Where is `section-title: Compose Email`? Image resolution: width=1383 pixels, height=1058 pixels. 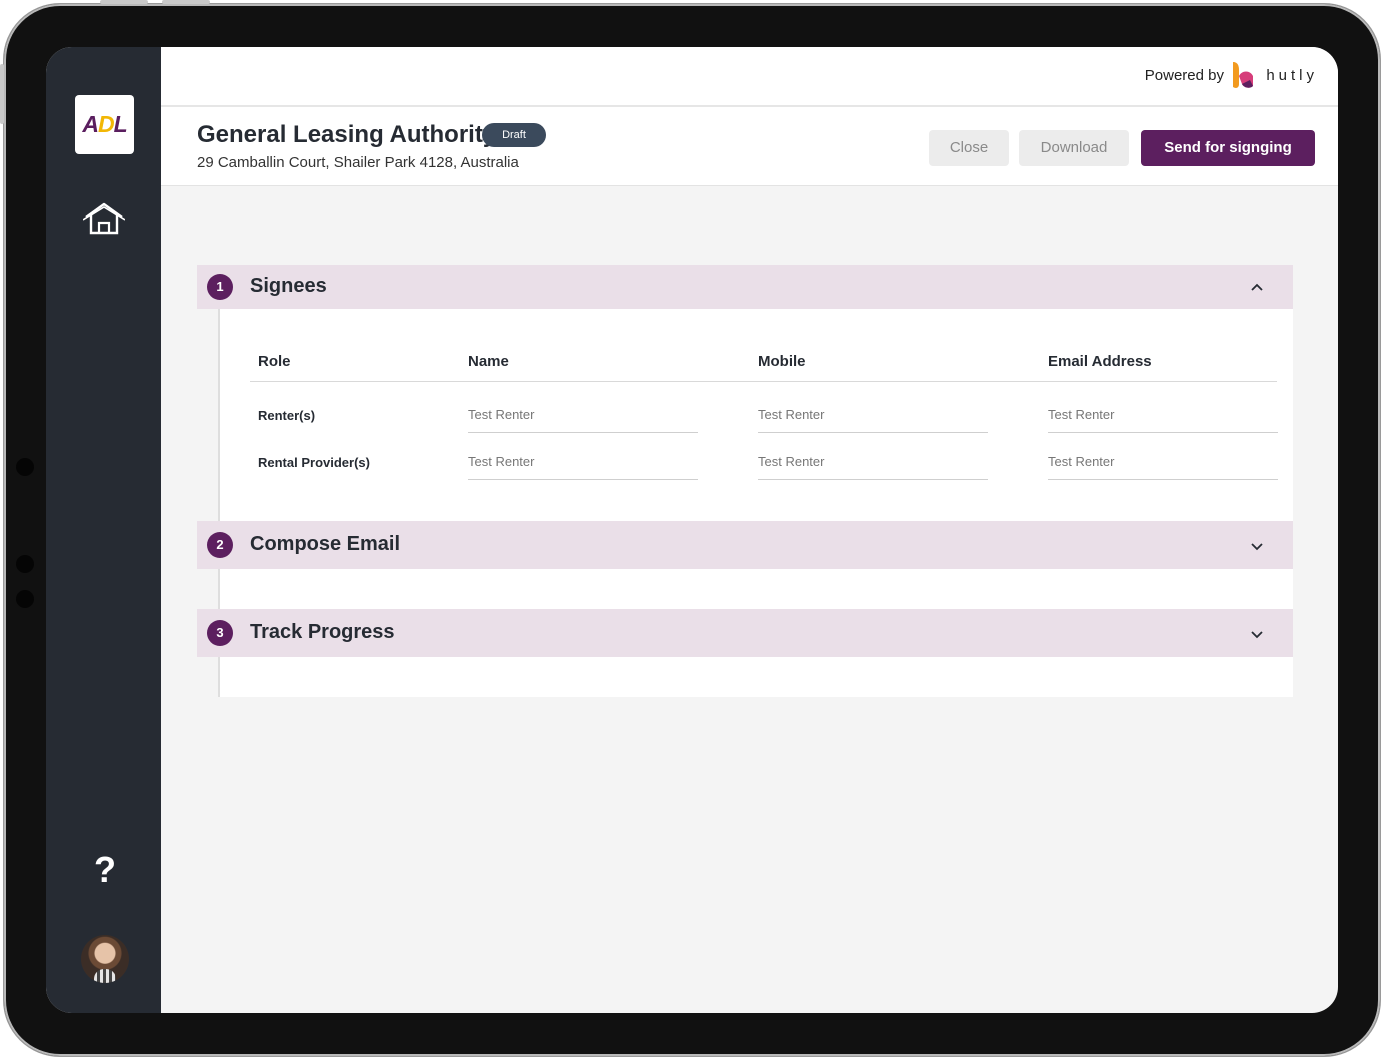 section-title: Compose Email is located at coordinates (325, 544).